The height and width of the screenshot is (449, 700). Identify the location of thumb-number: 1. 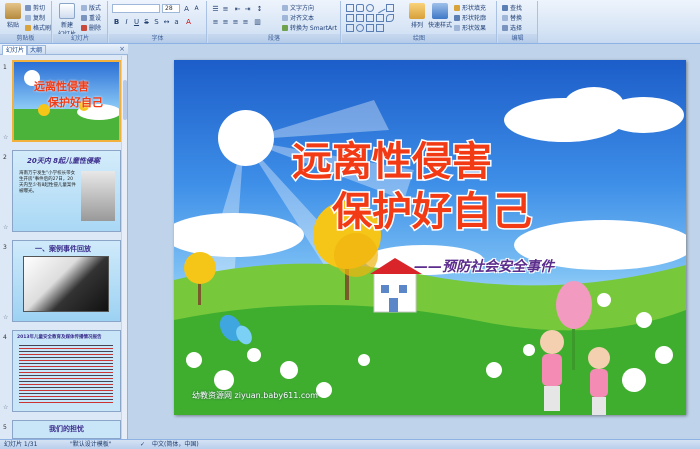
(5, 67).